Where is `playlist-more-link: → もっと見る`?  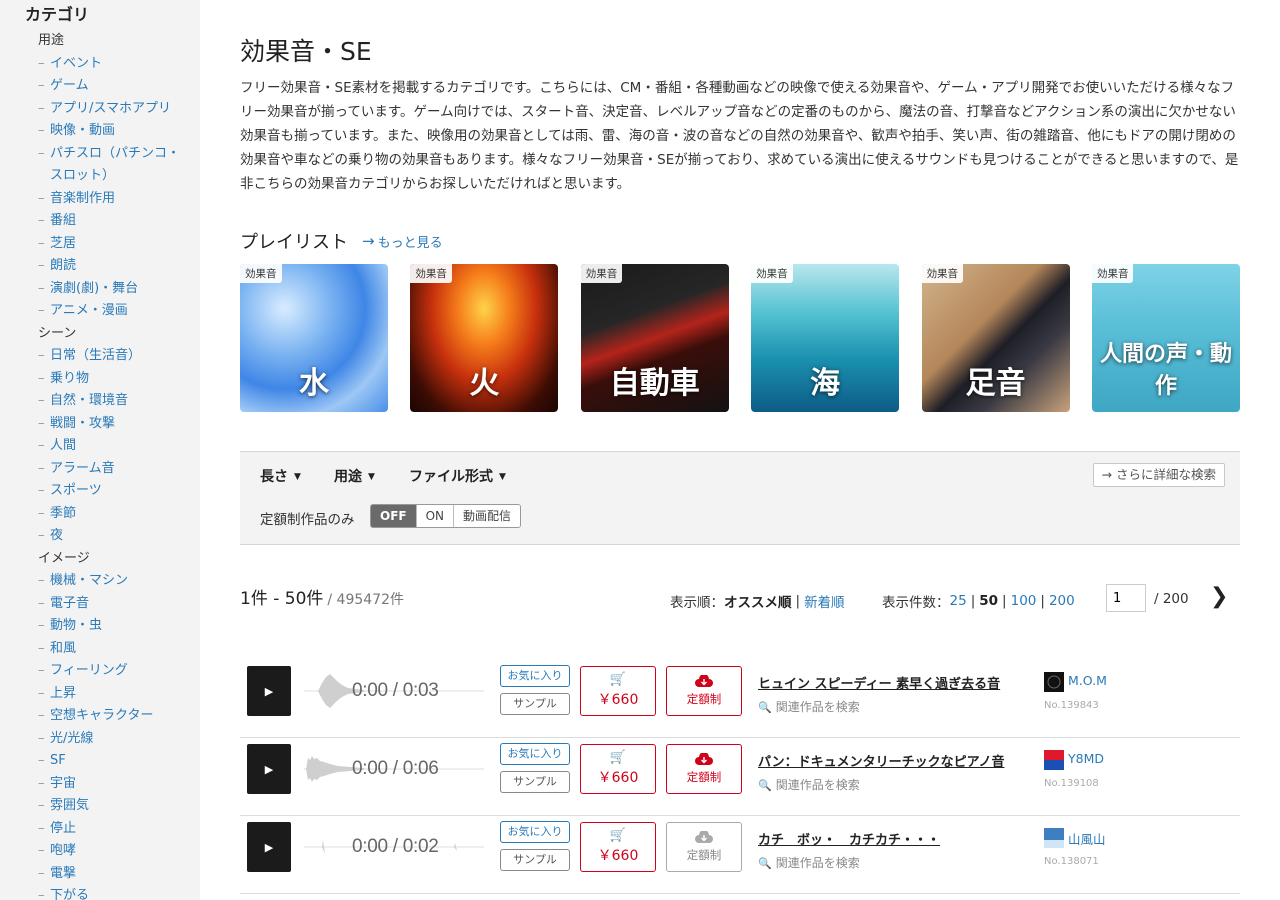
playlist-more-link: → もっと見る is located at coordinates (402, 241).